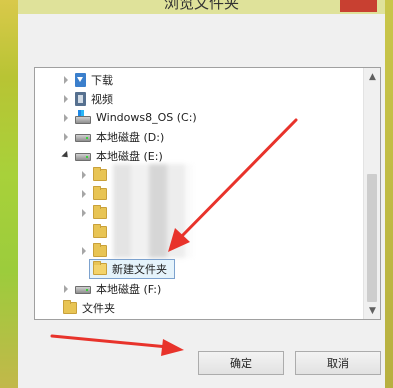 This screenshot has height=388, width=393. What do you see at coordinates (146, 117) in the screenshot?
I see `tree-item-label: Windows8_OS (C:)` at bounding box center [146, 117].